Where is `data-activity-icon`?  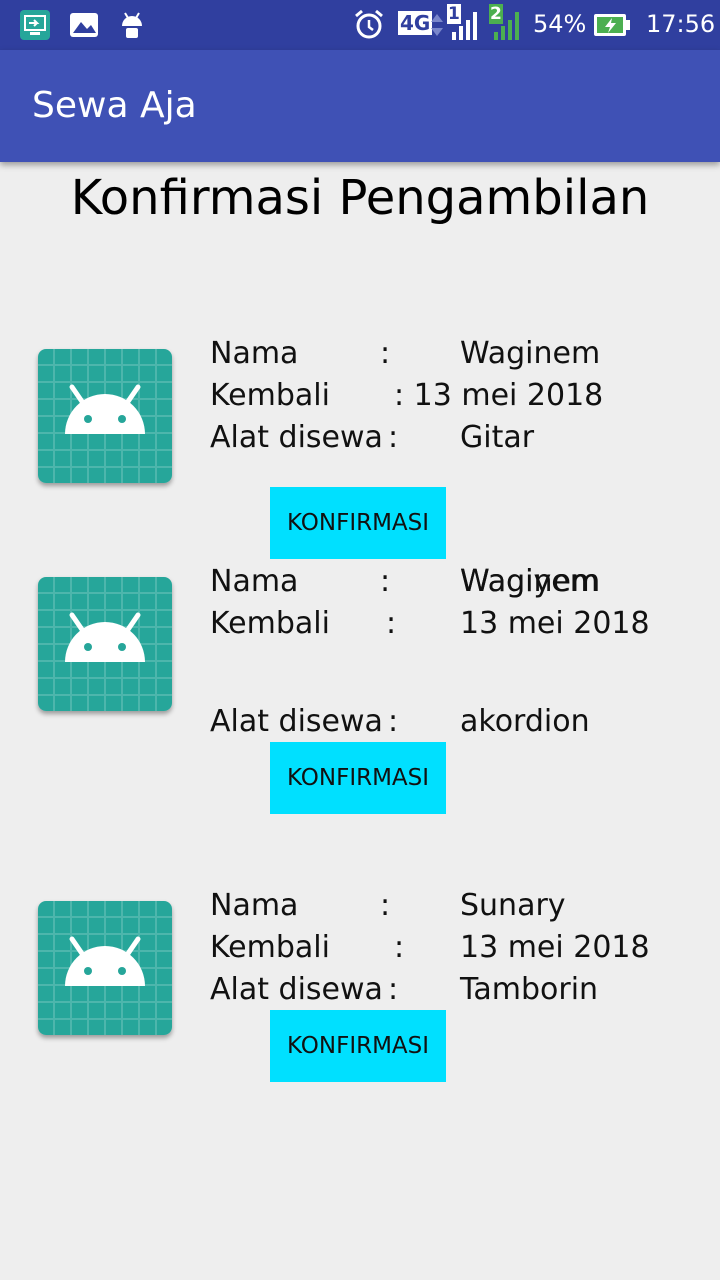
data-activity-icon is located at coordinates (437, 25).